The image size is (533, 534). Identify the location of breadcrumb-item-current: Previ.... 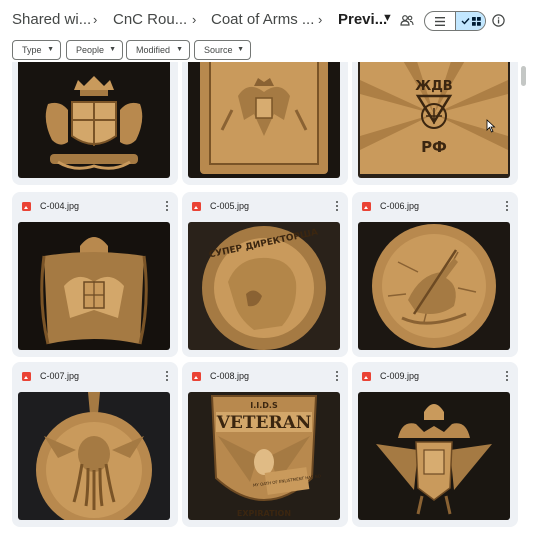
(362, 19).